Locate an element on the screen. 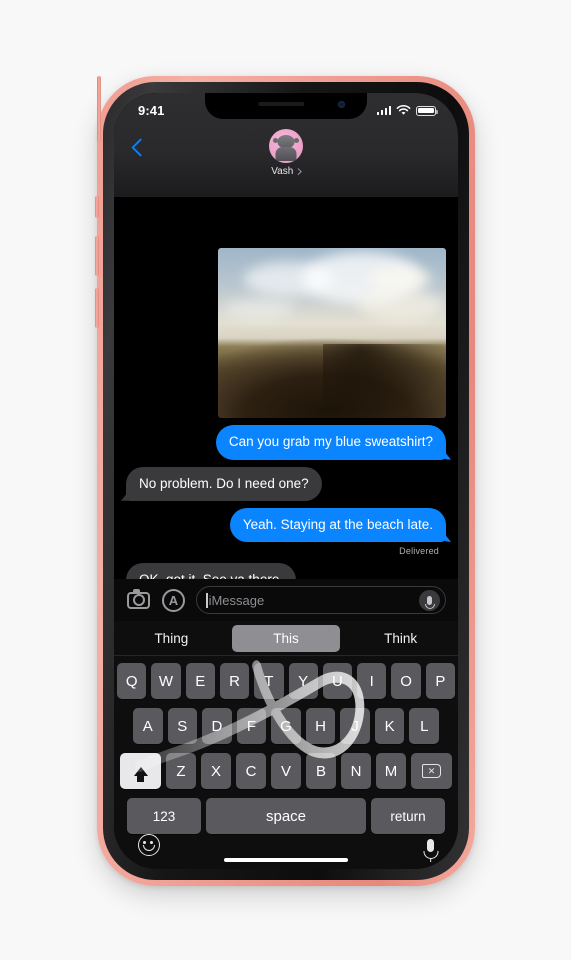 Image resolution: width=571 pixels, height=960 pixels. status-icons is located at coordinates (407, 110).